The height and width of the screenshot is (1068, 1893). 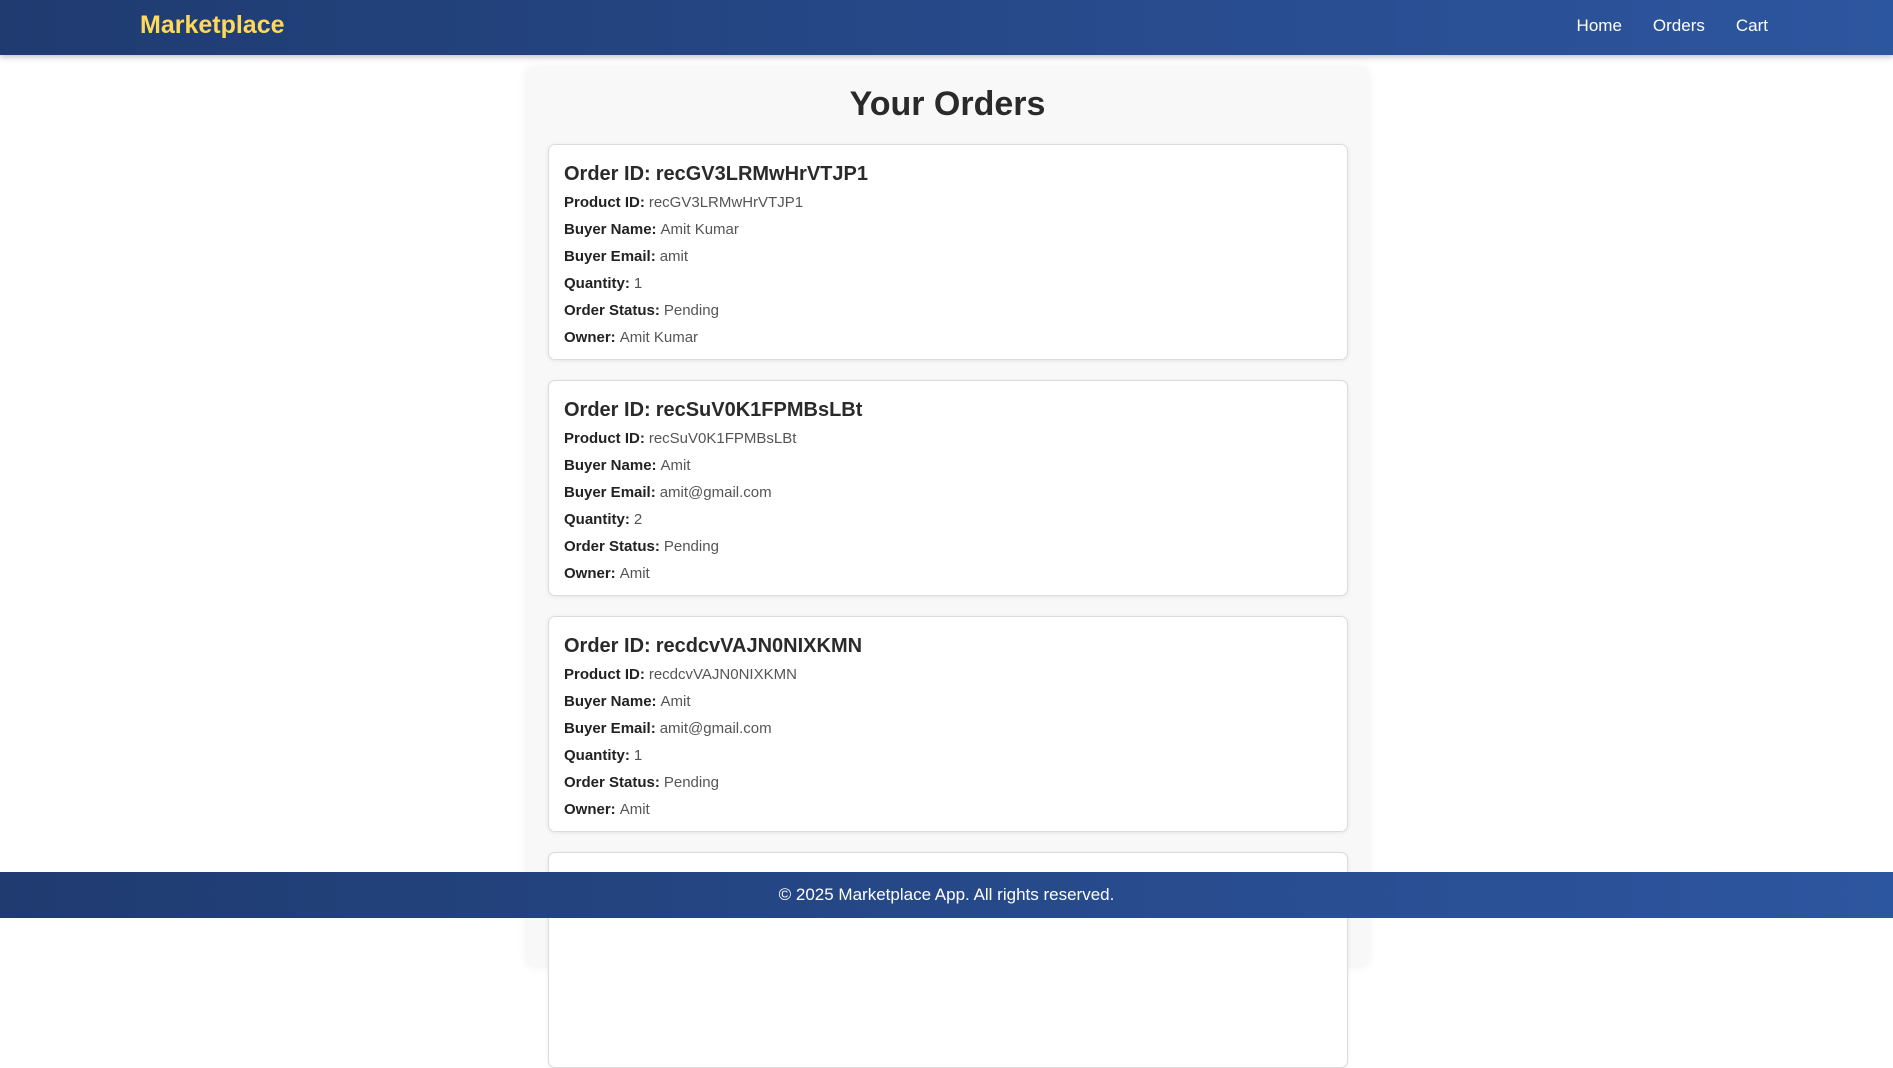 I want to click on product-id-value: recdcvVAJN0NIXKMN, so click(x=722, y=674).